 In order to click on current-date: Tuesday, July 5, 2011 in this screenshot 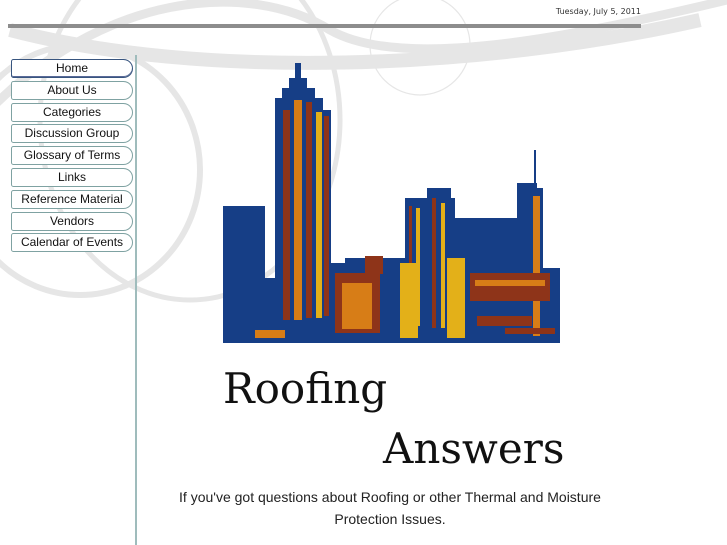, I will do `click(598, 11)`.